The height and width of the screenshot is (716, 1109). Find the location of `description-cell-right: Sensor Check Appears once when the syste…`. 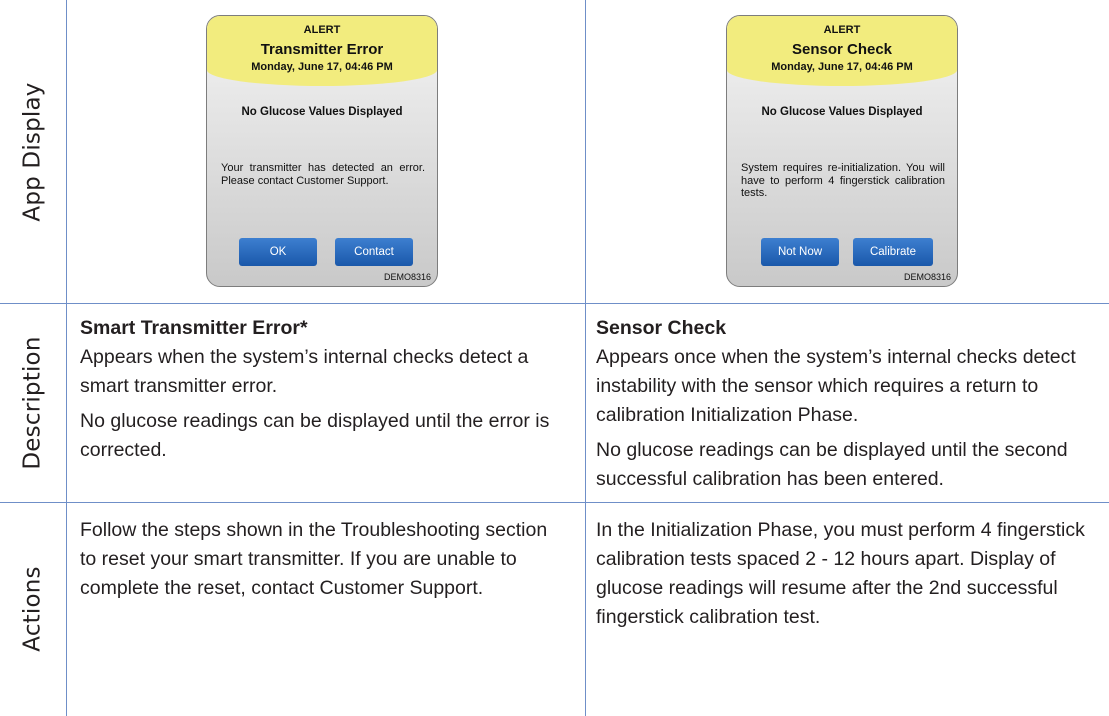

description-cell-right: Sensor Check Appears once when the syste… is located at coordinates (846, 404).